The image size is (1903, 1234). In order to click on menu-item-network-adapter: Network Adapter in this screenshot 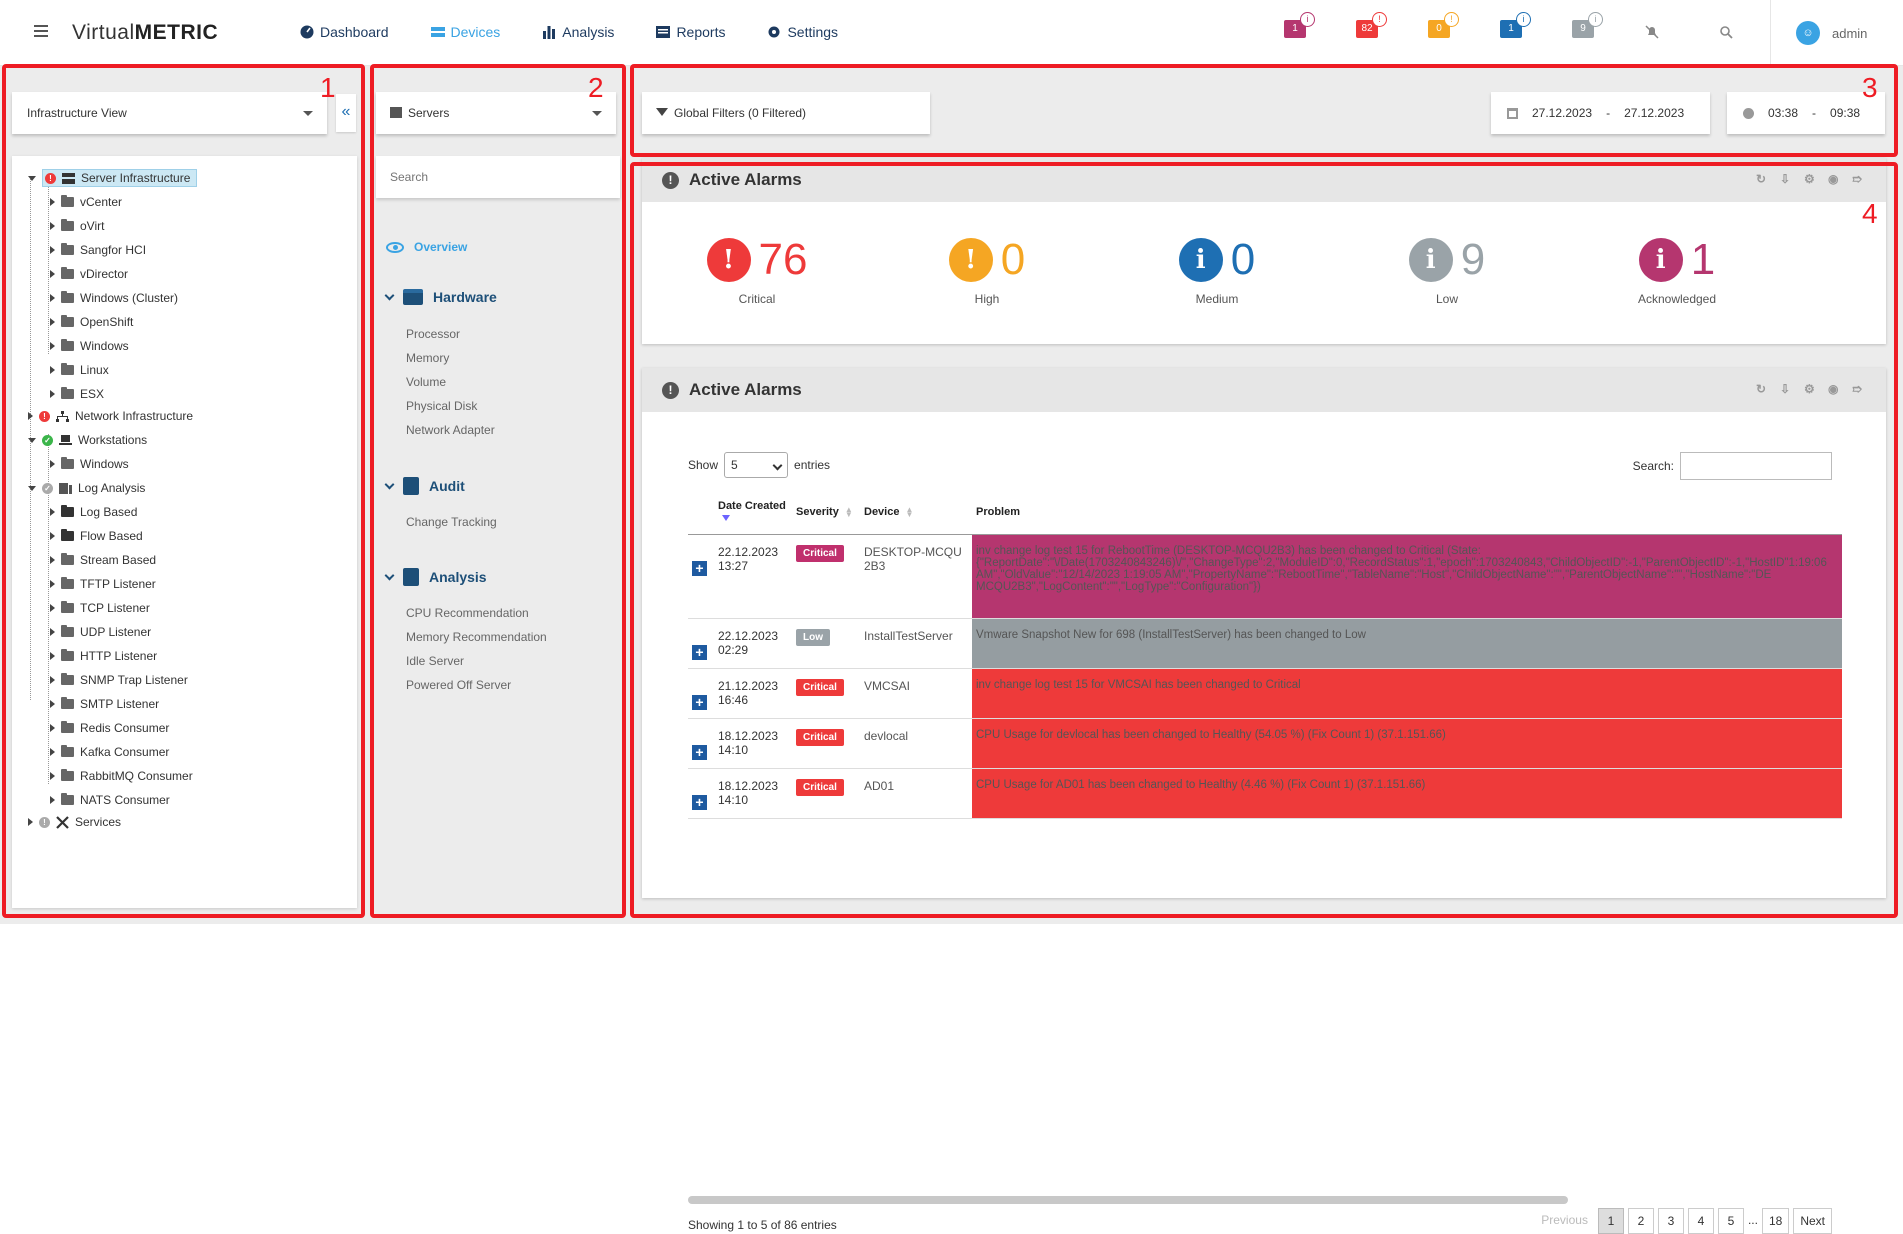, I will do `click(450, 430)`.